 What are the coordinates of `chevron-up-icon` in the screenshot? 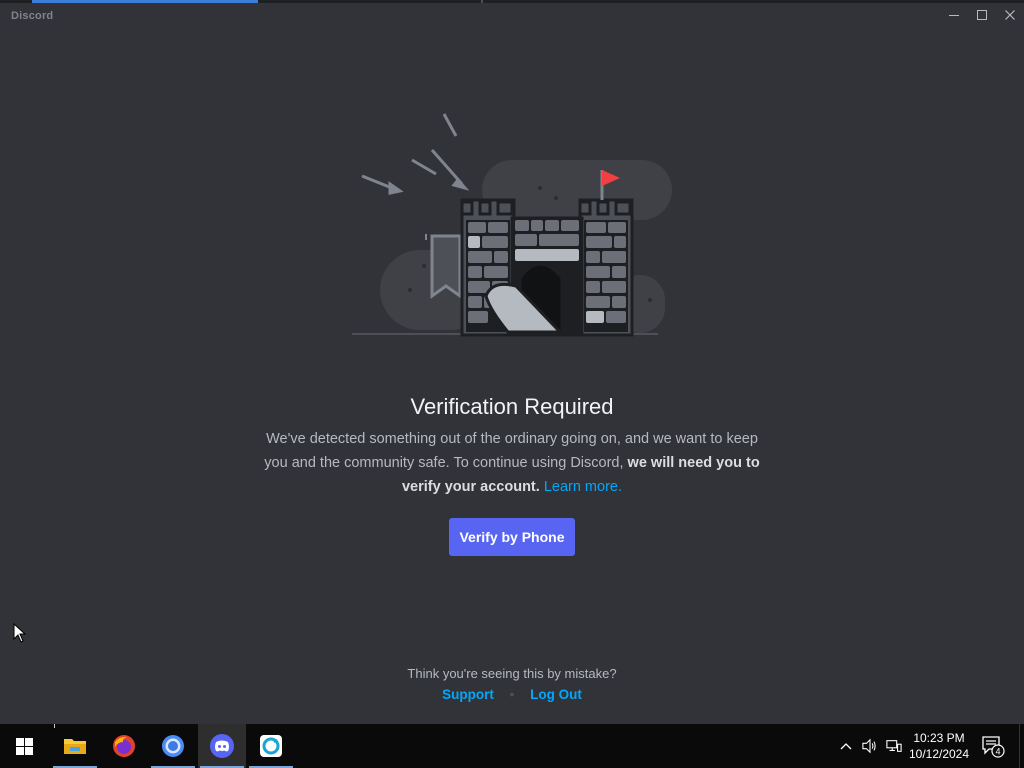 It's located at (846, 746).